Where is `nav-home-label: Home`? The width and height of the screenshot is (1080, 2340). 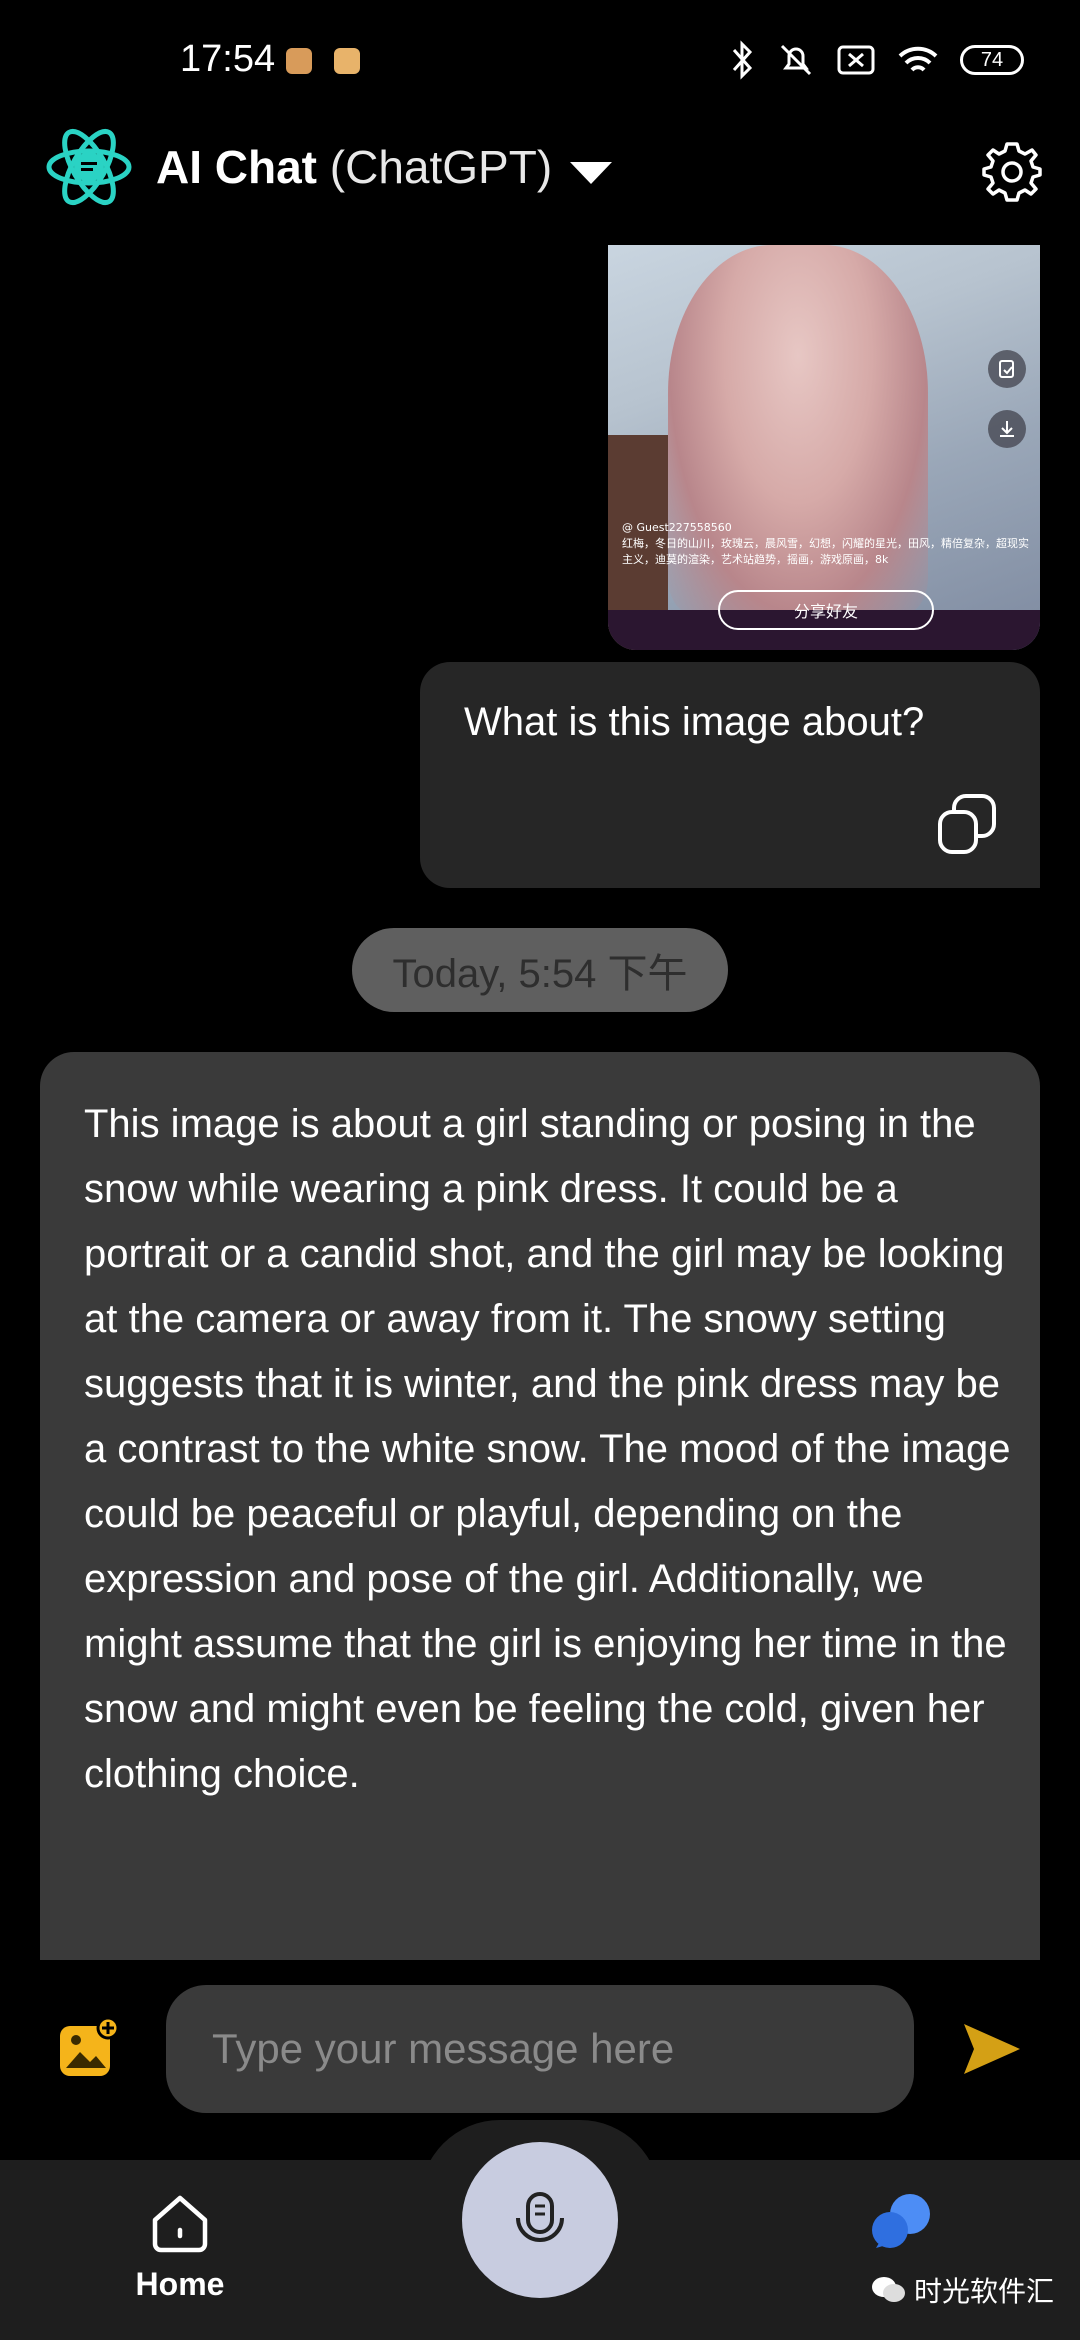 nav-home-label: Home is located at coordinates (180, 2284).